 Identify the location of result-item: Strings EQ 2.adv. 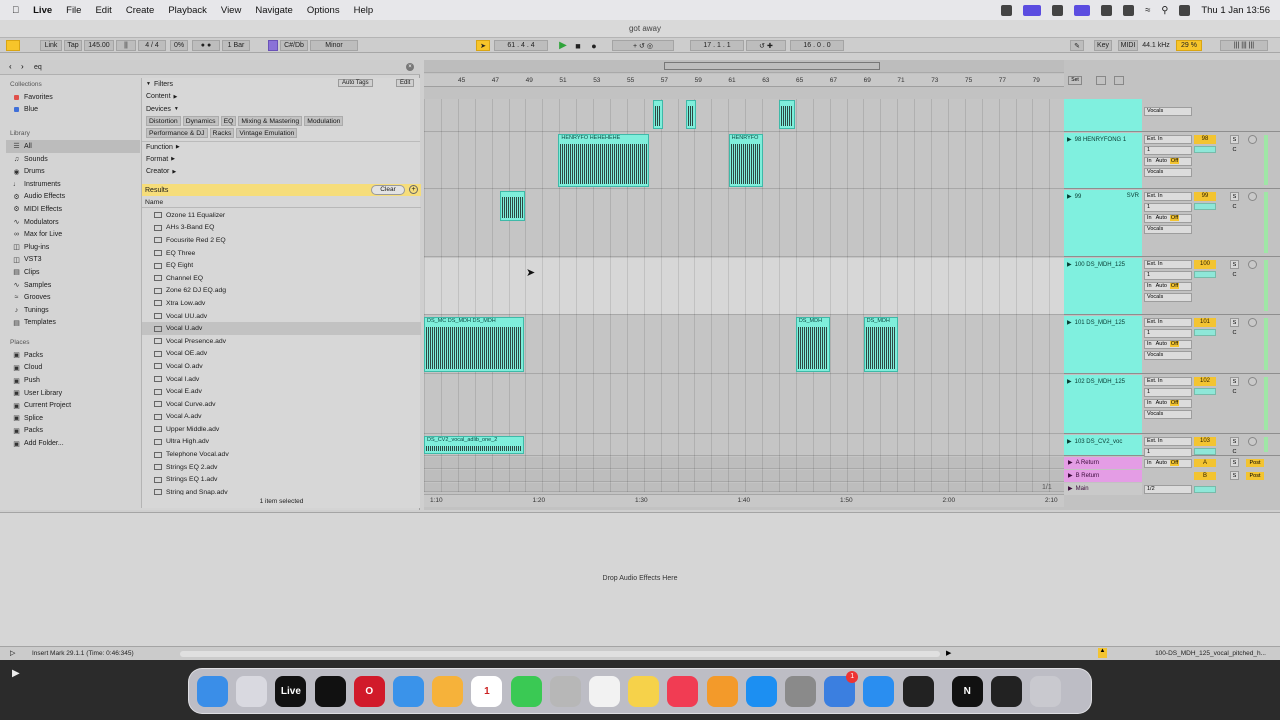
(281, 467).